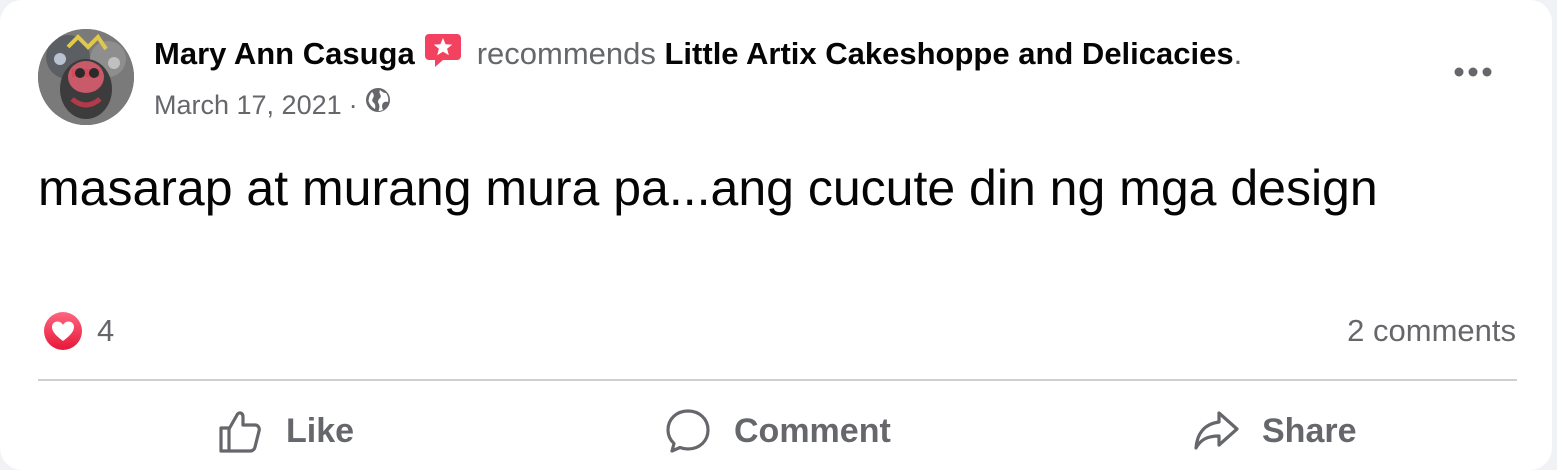  Describe the element at coordinates (812, 430) in the screenshot. I see `comment-label: Comment` at that location.